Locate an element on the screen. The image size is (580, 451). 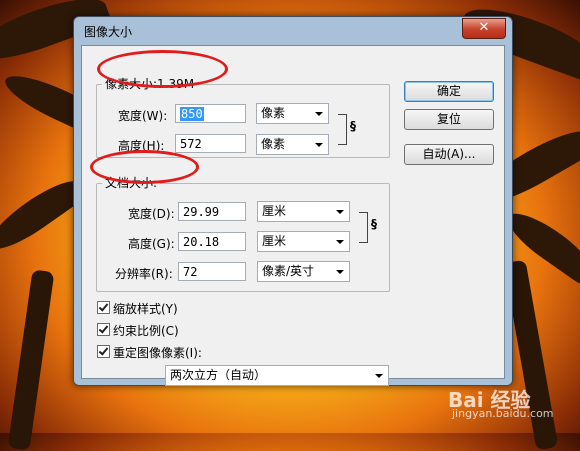
doc-height-input: 20.18 is located at coordinates (212, 241).